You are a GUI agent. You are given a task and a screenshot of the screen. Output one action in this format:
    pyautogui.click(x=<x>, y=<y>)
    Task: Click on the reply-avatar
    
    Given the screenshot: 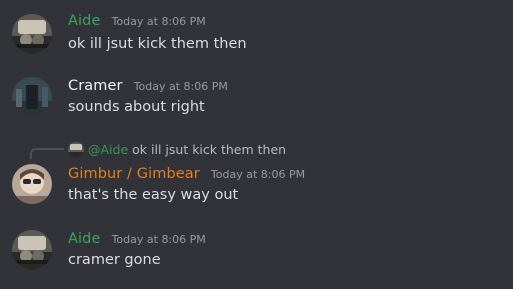 What is the action you would take?
    pyautogui.click(x=76, y=150)
    